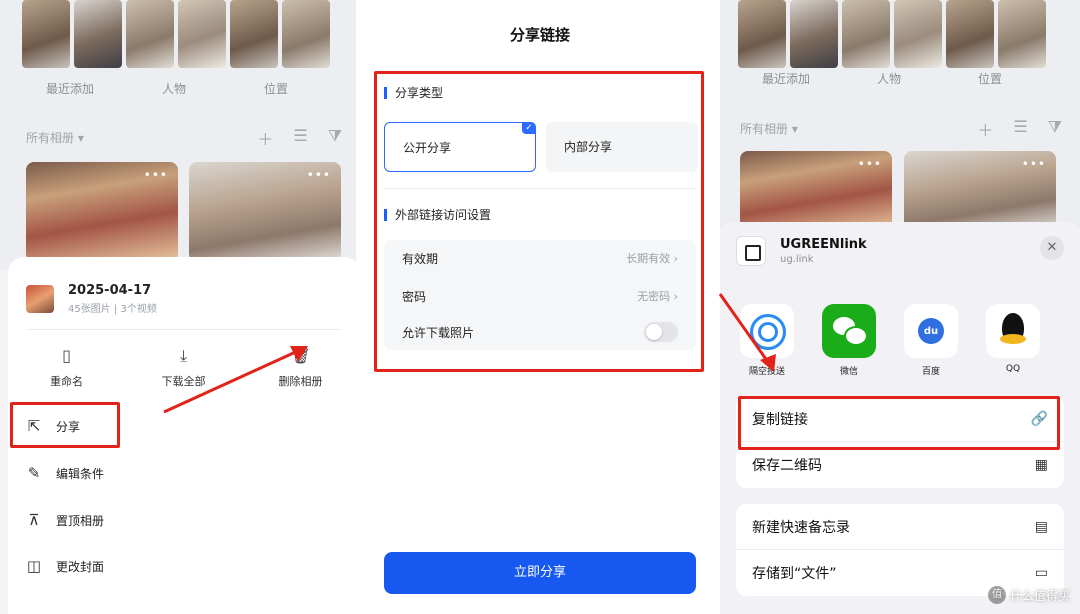 The image size is (1080, 614). What do you see at coordinates (540, 573) in the screenshot?
I see `share-now-button: 立即分享` at bounding box center [540, 573].